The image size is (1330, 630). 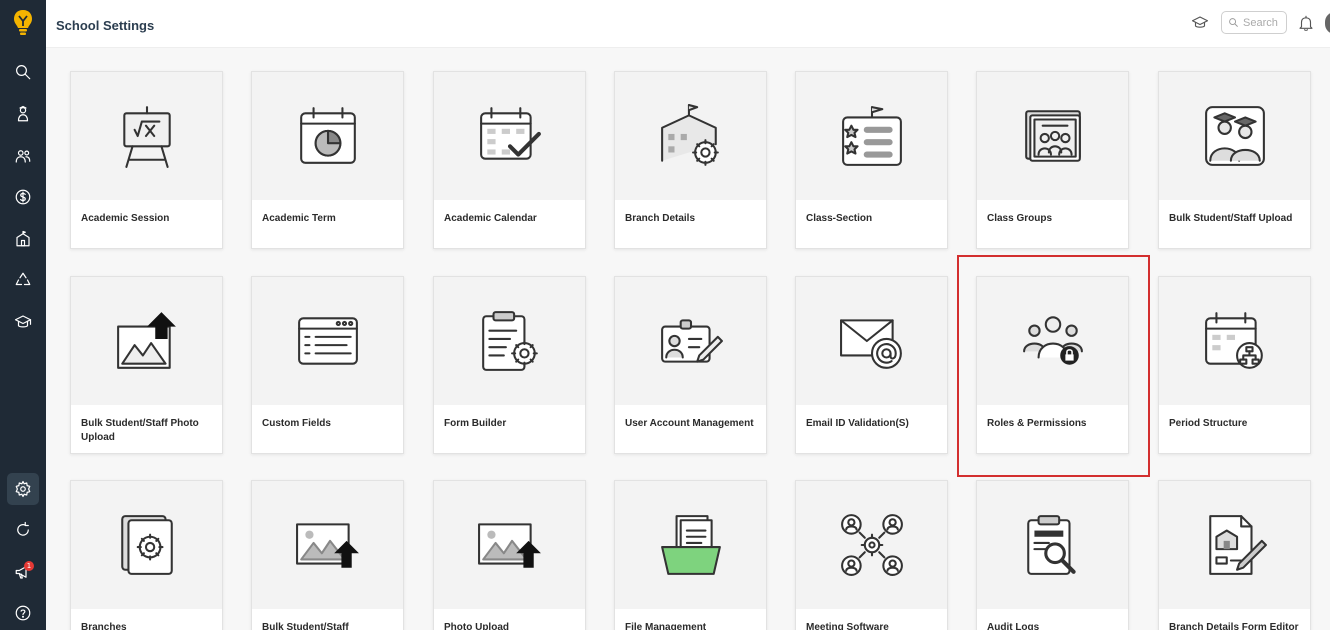 What do you see at coordinates (146, 340) in the screenshot?
I see `photo-upload-icon` at bounding box center [146, 340].